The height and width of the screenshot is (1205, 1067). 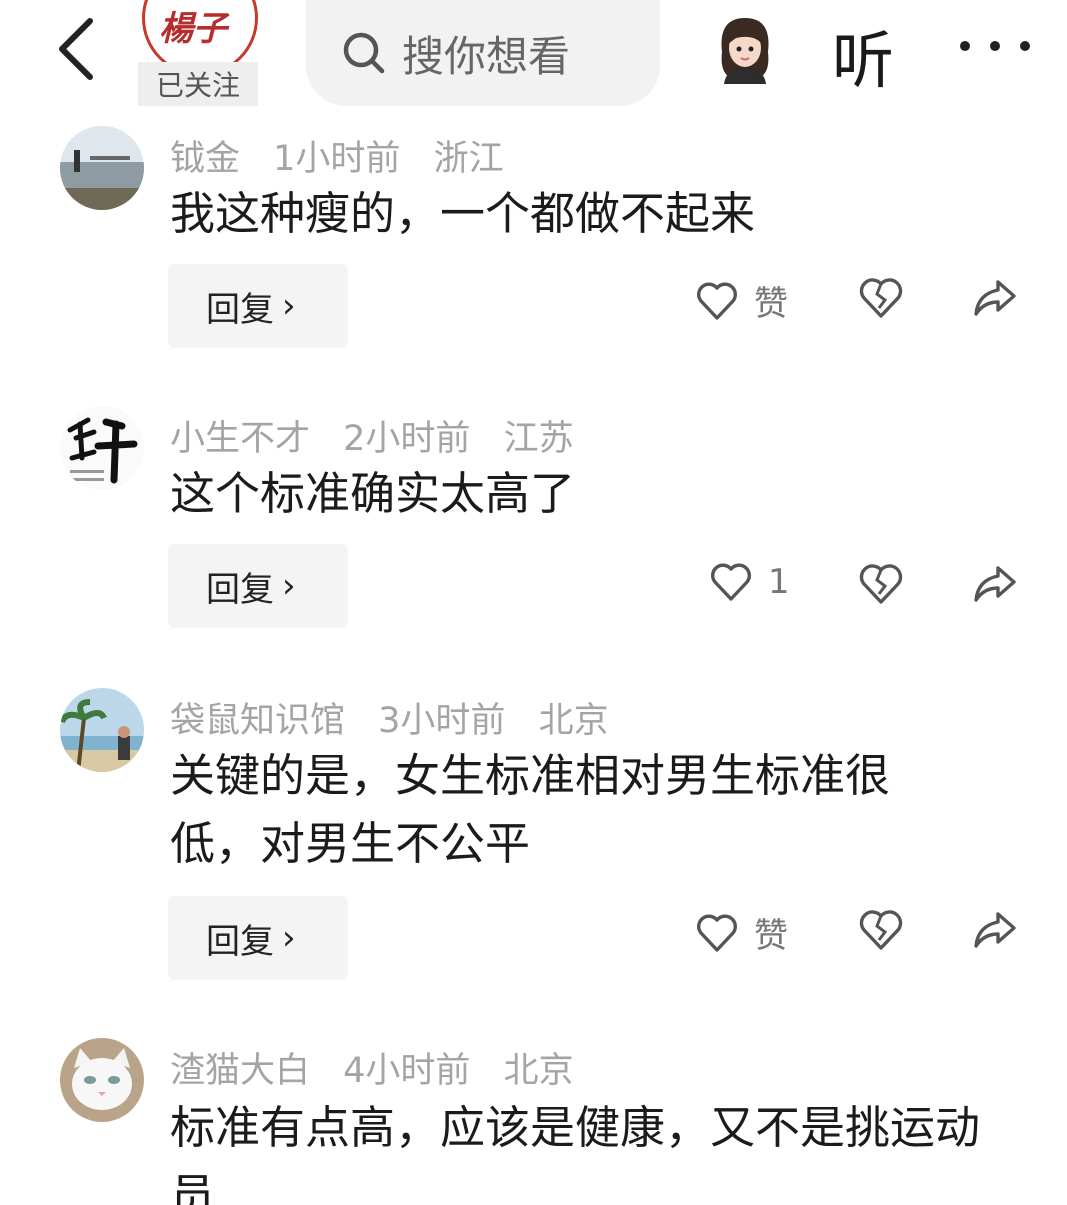 I want to click on comment-location: 江苏, so click(x=538, y=439).